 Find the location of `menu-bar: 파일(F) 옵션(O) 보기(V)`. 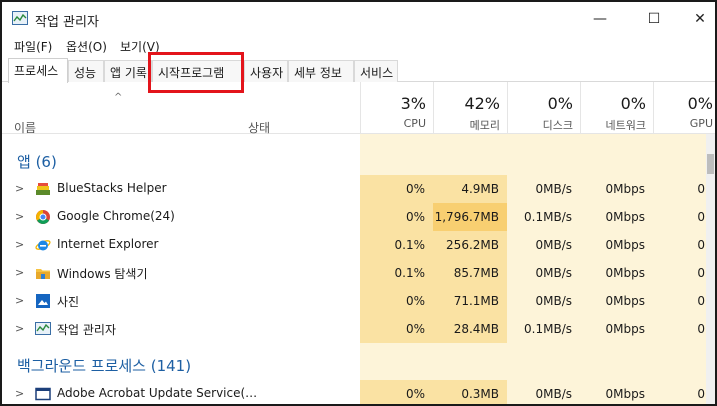

menu-bar: 파일(F) 옵션(O) 보기(V) is located at coordinates (358, 46).